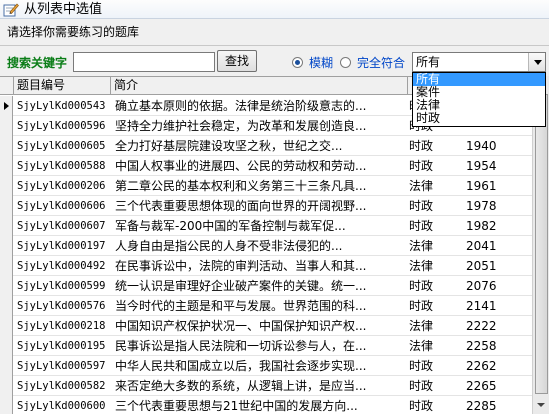 This screenshot has height=414, width=549. What do you see at coordinates (61, 306) in the screenshot?
I see `cell-question-id: SjyLylKd000576` at bounding box center [61, 306].